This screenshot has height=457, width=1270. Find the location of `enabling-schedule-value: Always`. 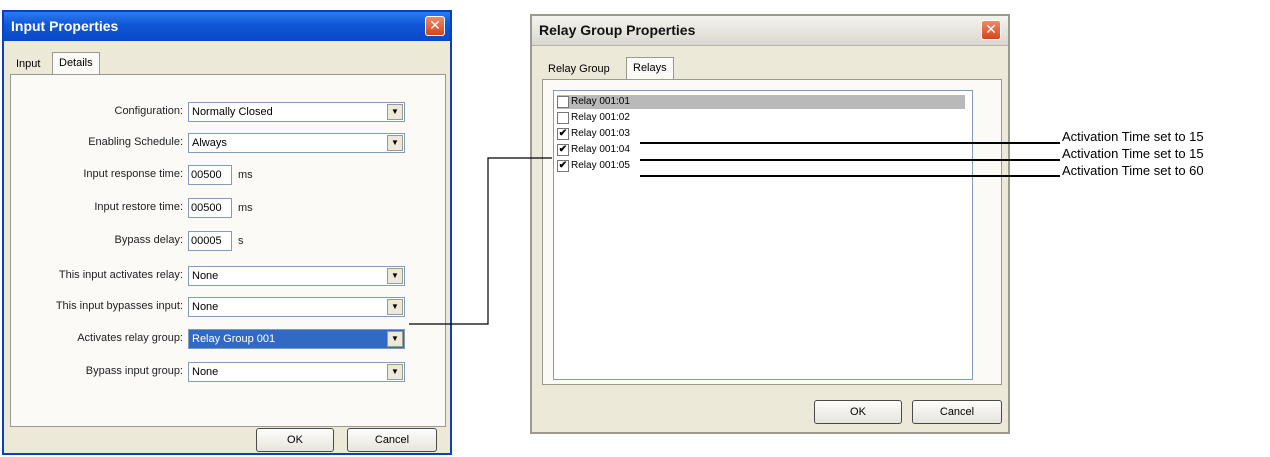

enabling-schedule-value: Always is located at coordinates (209, 143).